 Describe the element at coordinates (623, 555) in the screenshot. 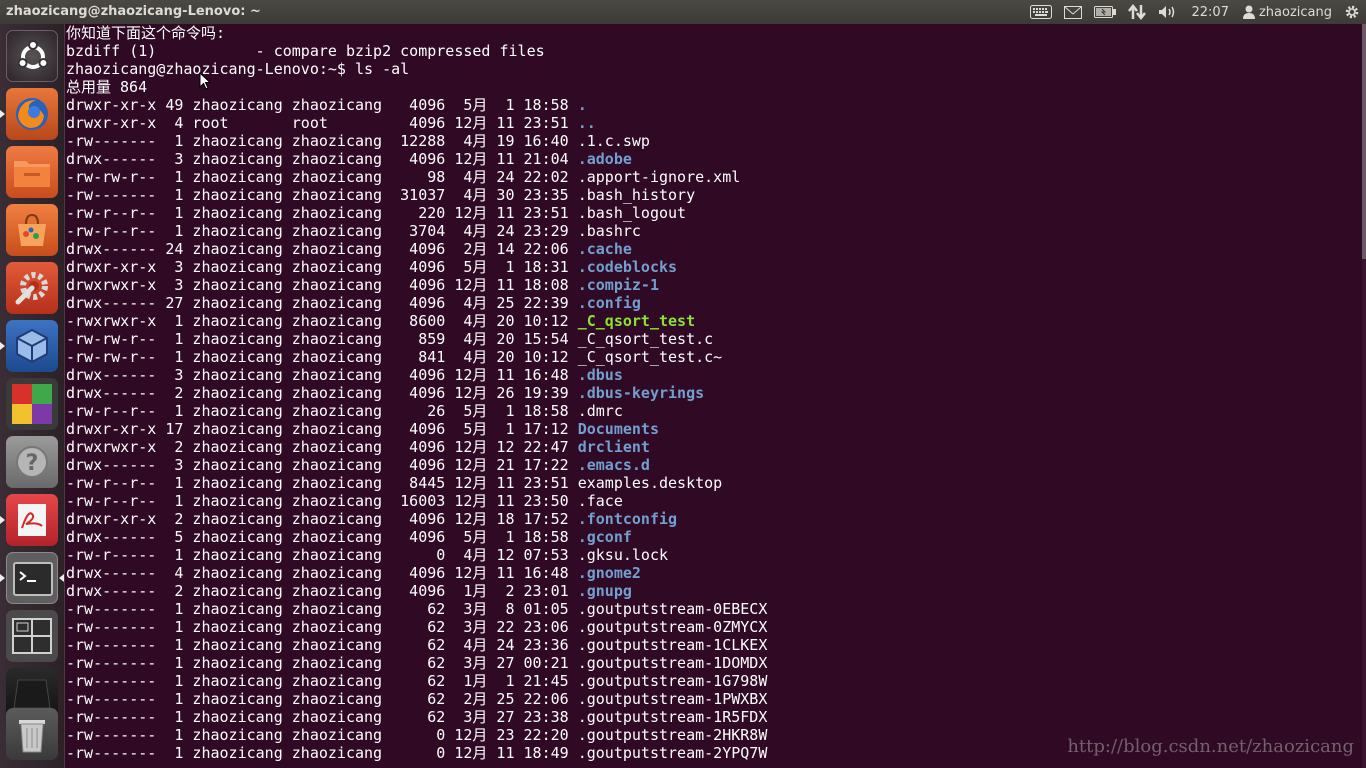

I see `listing-filename: .gksu.lock` at that location.